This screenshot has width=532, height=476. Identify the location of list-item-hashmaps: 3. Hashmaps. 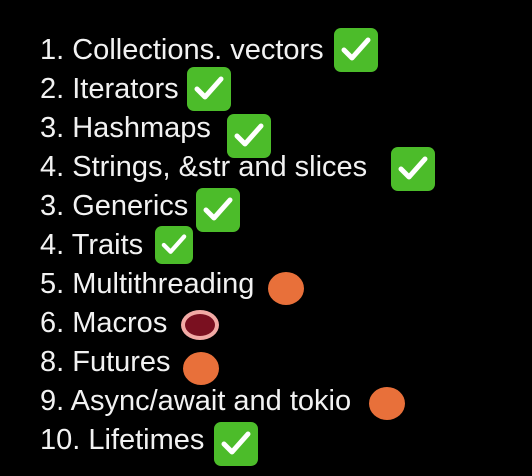
(155, 134).